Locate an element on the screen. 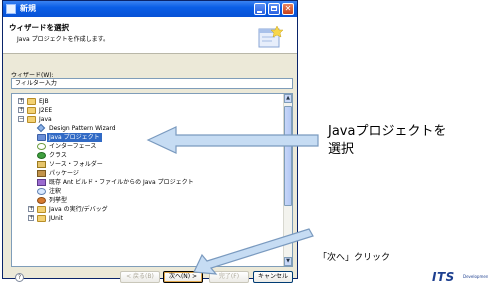 This screenshot has height=291, width=488. callout-click-next: 「次へ」クリック is located at coordinates (354, 258).